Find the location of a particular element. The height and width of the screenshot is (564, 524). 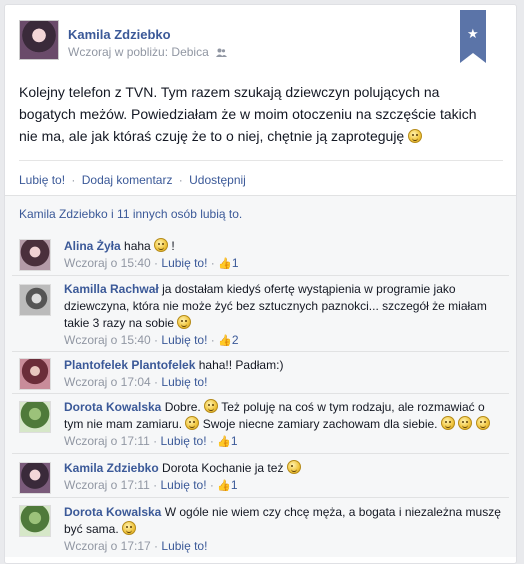

comment-meta: Wczoraj o 17:04 · Lubię to! is located at coordinates (136, 382).